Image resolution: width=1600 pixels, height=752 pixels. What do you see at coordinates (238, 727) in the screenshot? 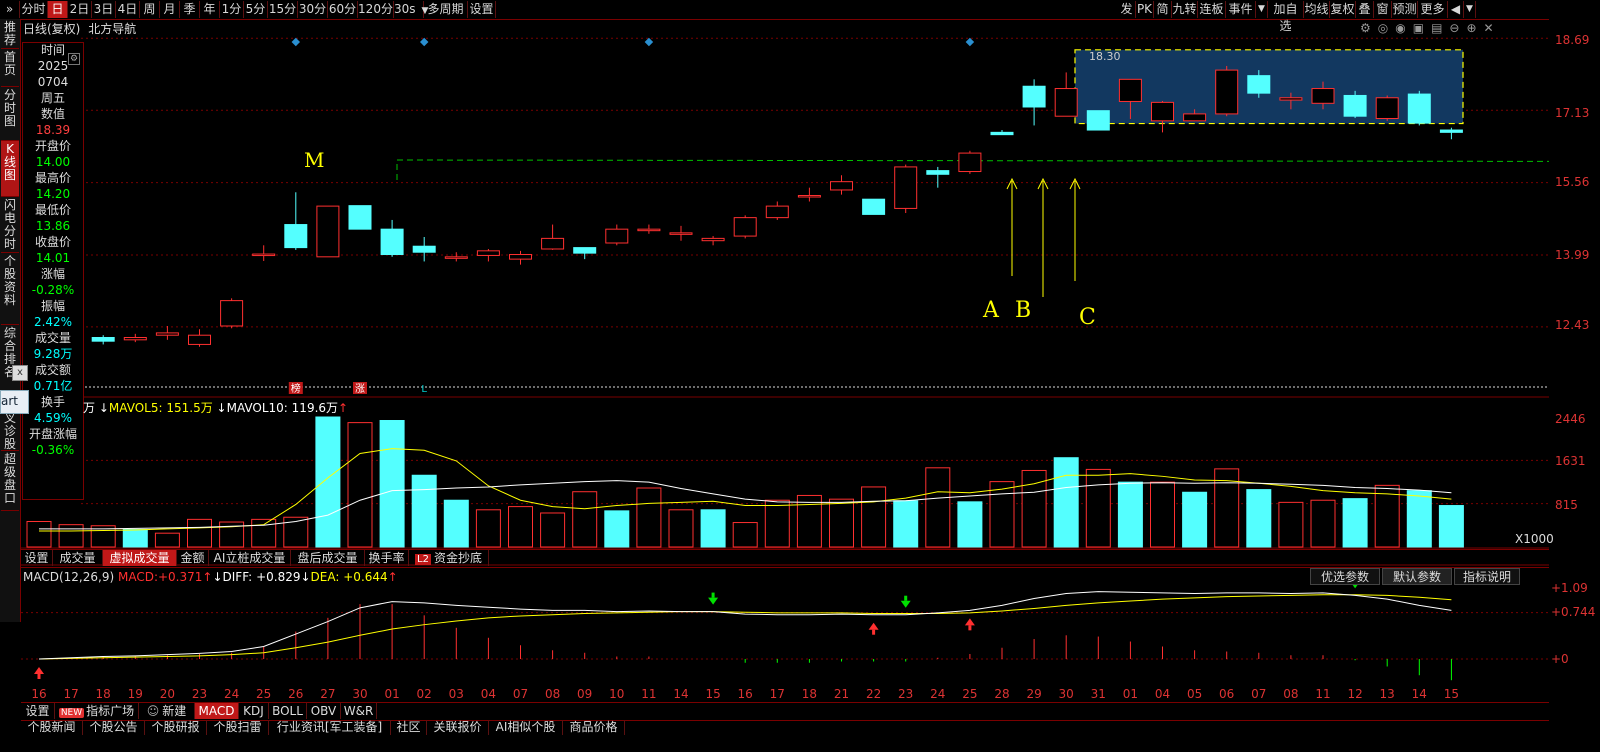
I see `news-tab-3: 个股扫雷` at bounding box center [238, 727].